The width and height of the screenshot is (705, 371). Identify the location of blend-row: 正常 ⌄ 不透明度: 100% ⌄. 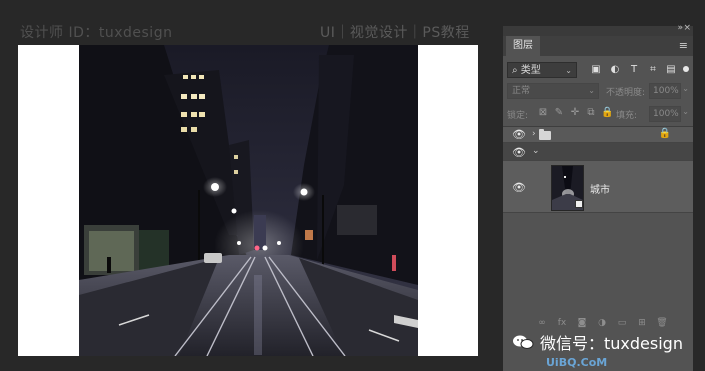
(598, 91).